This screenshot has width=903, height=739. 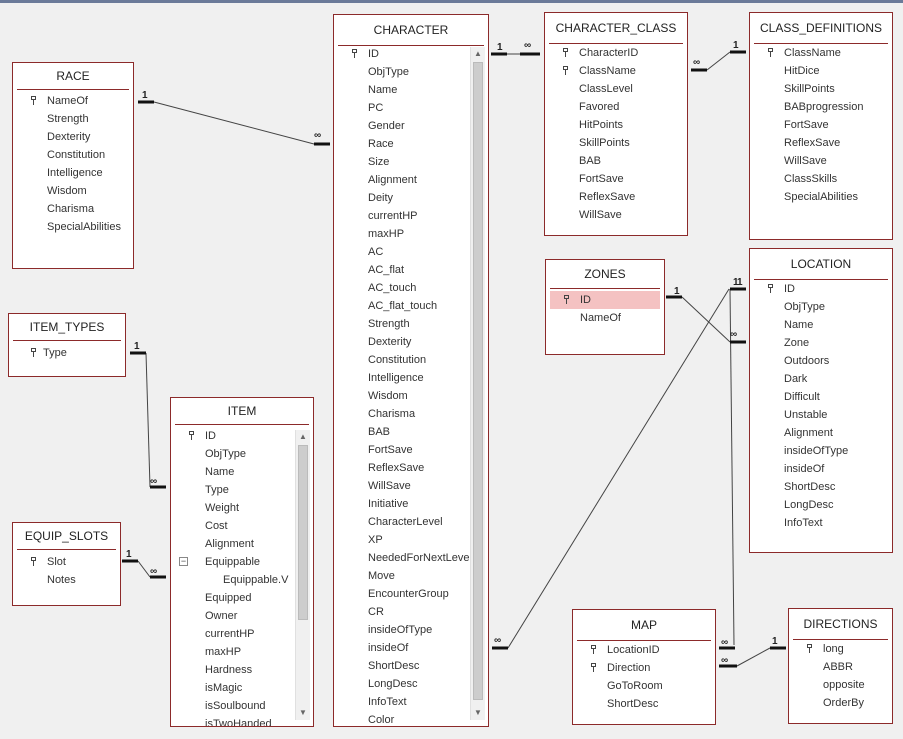 I want to click on field: Initiative, so click(x=402, y=504).